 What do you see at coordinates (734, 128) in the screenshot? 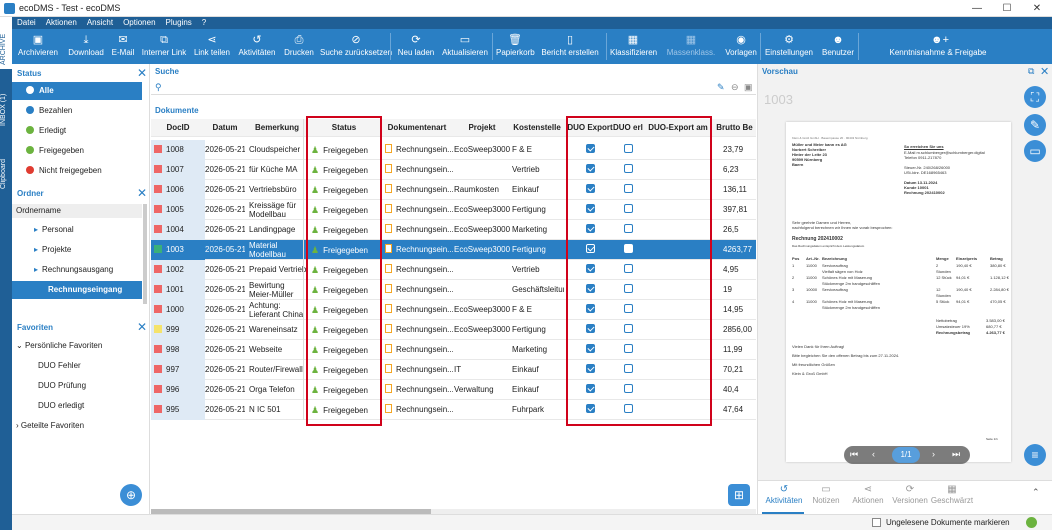
I see `column-header: Brutto Be` at bounding box center [734, 128].